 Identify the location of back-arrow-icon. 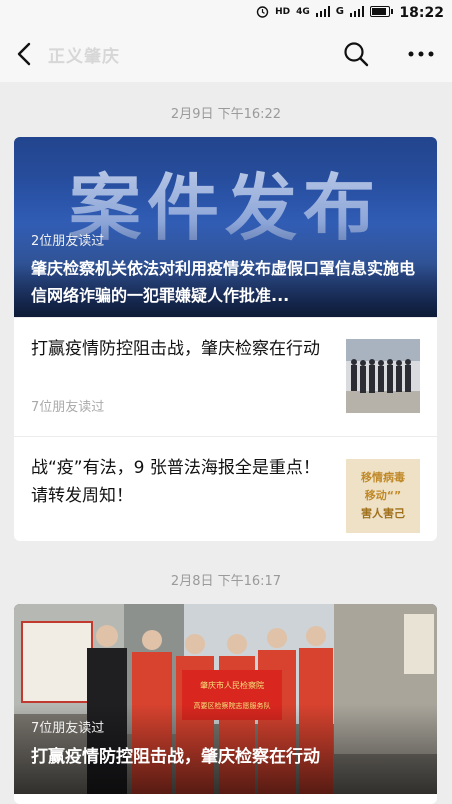
(24, 54).